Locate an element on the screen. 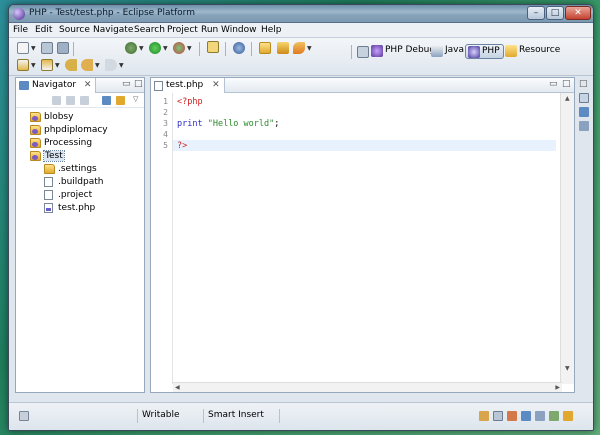 This screenshot has height=435, width=600. toggle-mark-occurrences-icon is located at coordinates (213, 47).